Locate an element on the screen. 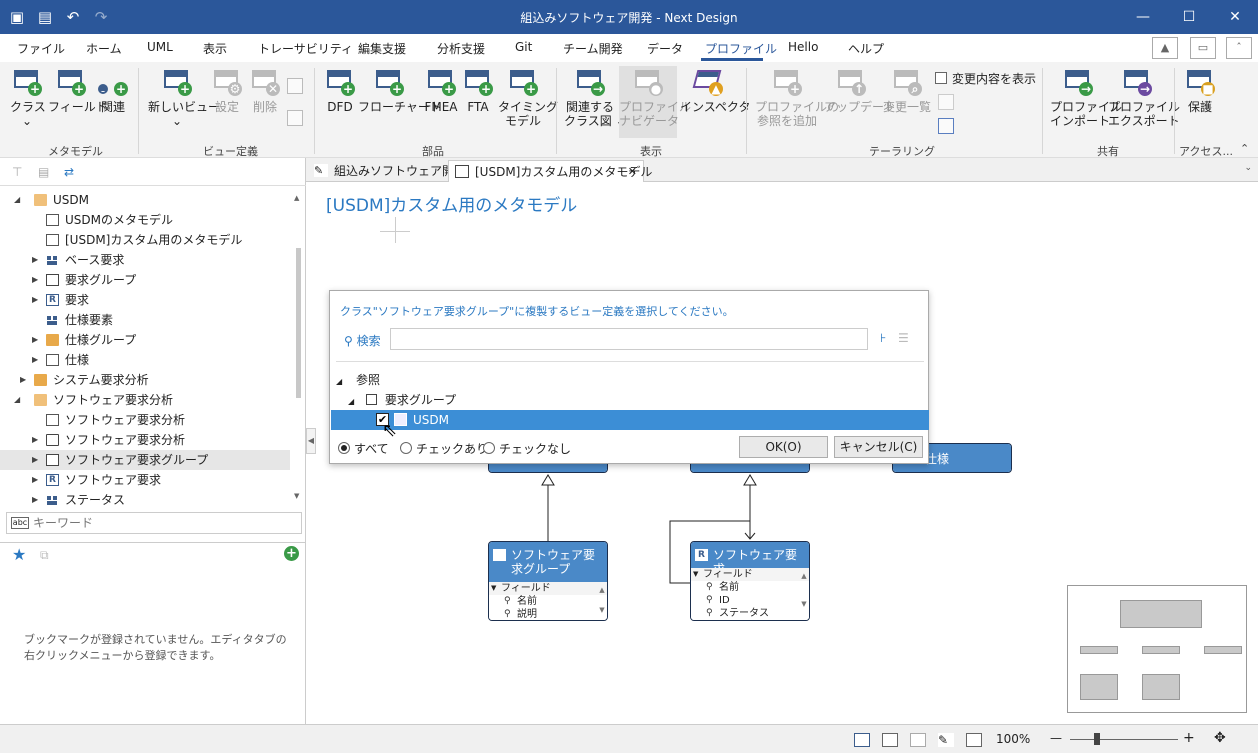  update-button: ↑ アップデート is located at coordinates (860, 91).